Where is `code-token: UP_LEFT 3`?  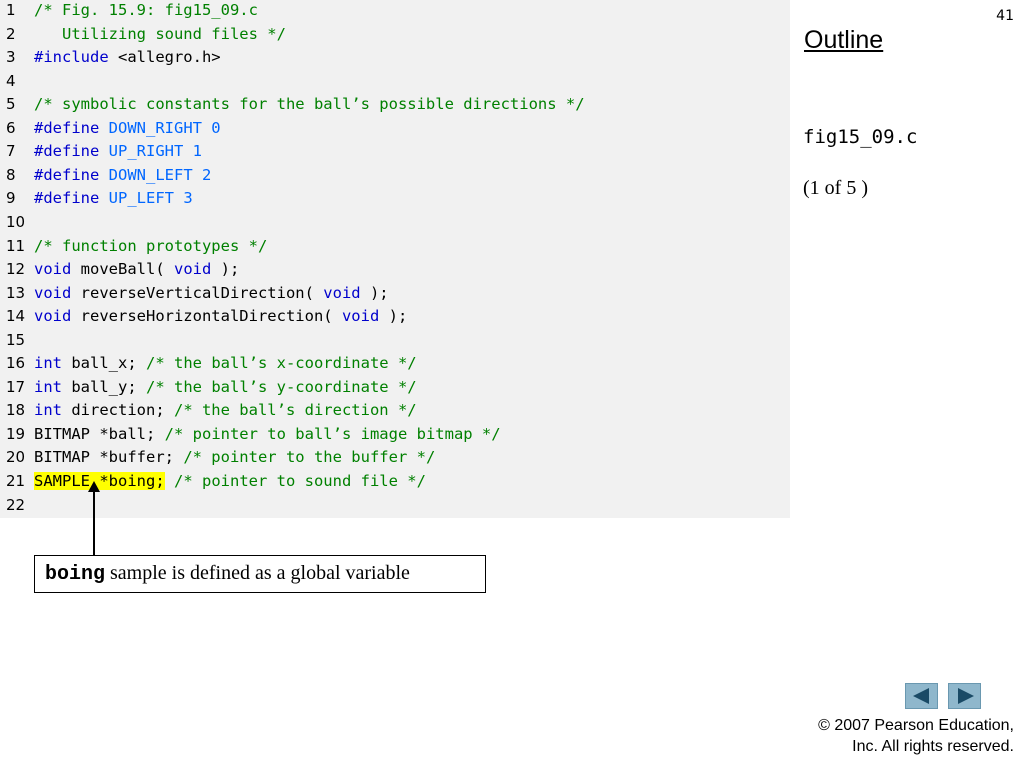
code-token: UP_LEFT 3 is located at coordinates (146, 198).